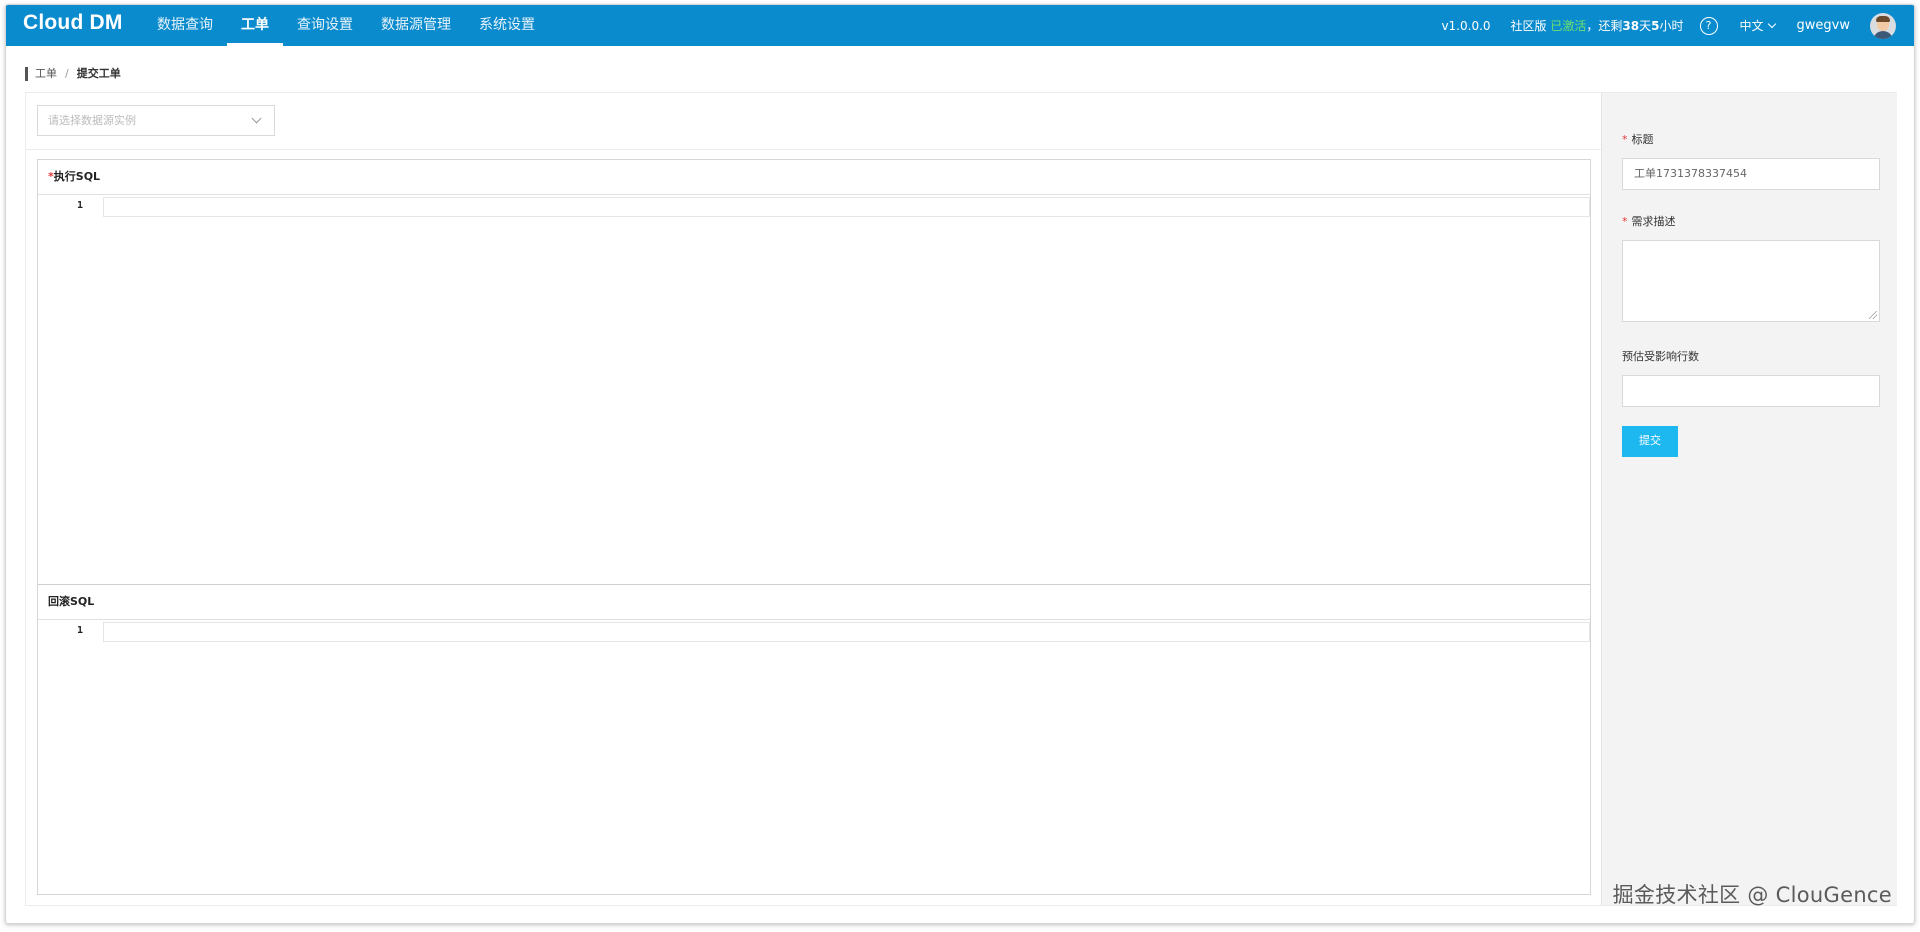 The height and width of the screenshot is (932, 1920). Describe the element at coordinates (1466, 25) in the screenshot. I see `version-label: v1.0.0.0` at that location.